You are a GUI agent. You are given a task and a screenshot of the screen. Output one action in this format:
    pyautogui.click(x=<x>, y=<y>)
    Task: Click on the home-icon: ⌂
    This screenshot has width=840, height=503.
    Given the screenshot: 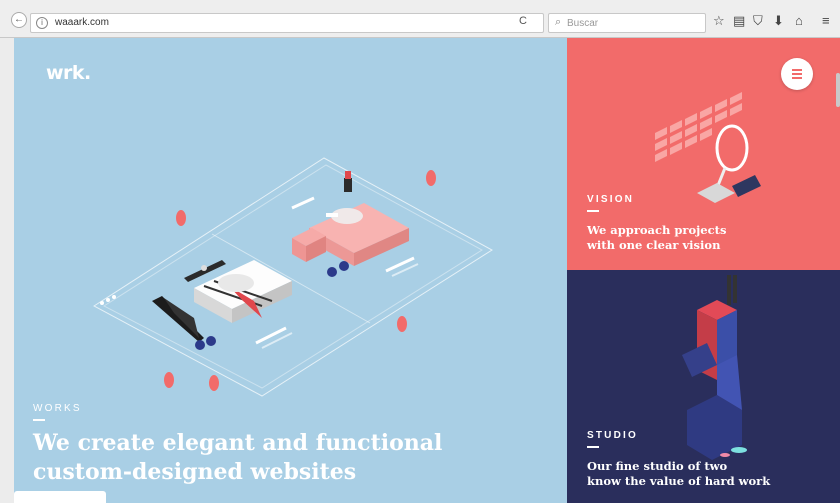 What is the action you would take?
    pyautogui.click(x=799, y=21)
    